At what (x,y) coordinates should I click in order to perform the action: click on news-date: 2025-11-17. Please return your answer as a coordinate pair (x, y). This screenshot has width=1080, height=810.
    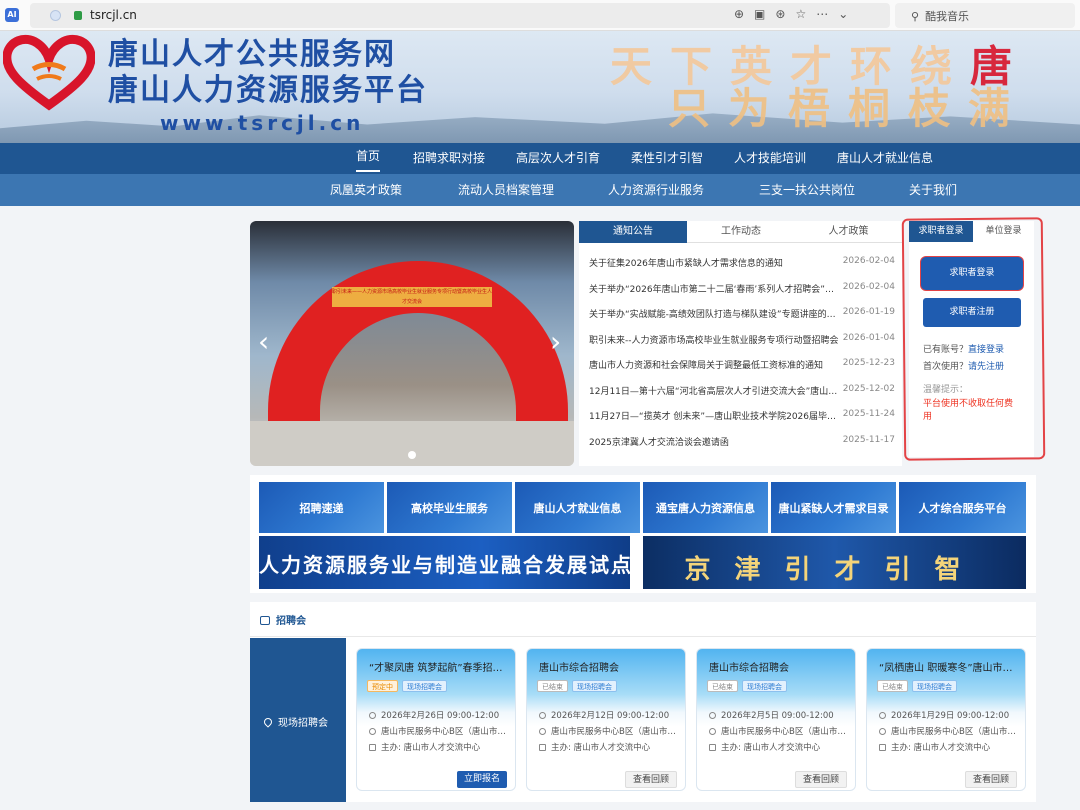
    Looking at the image, I should click on (868, 439).